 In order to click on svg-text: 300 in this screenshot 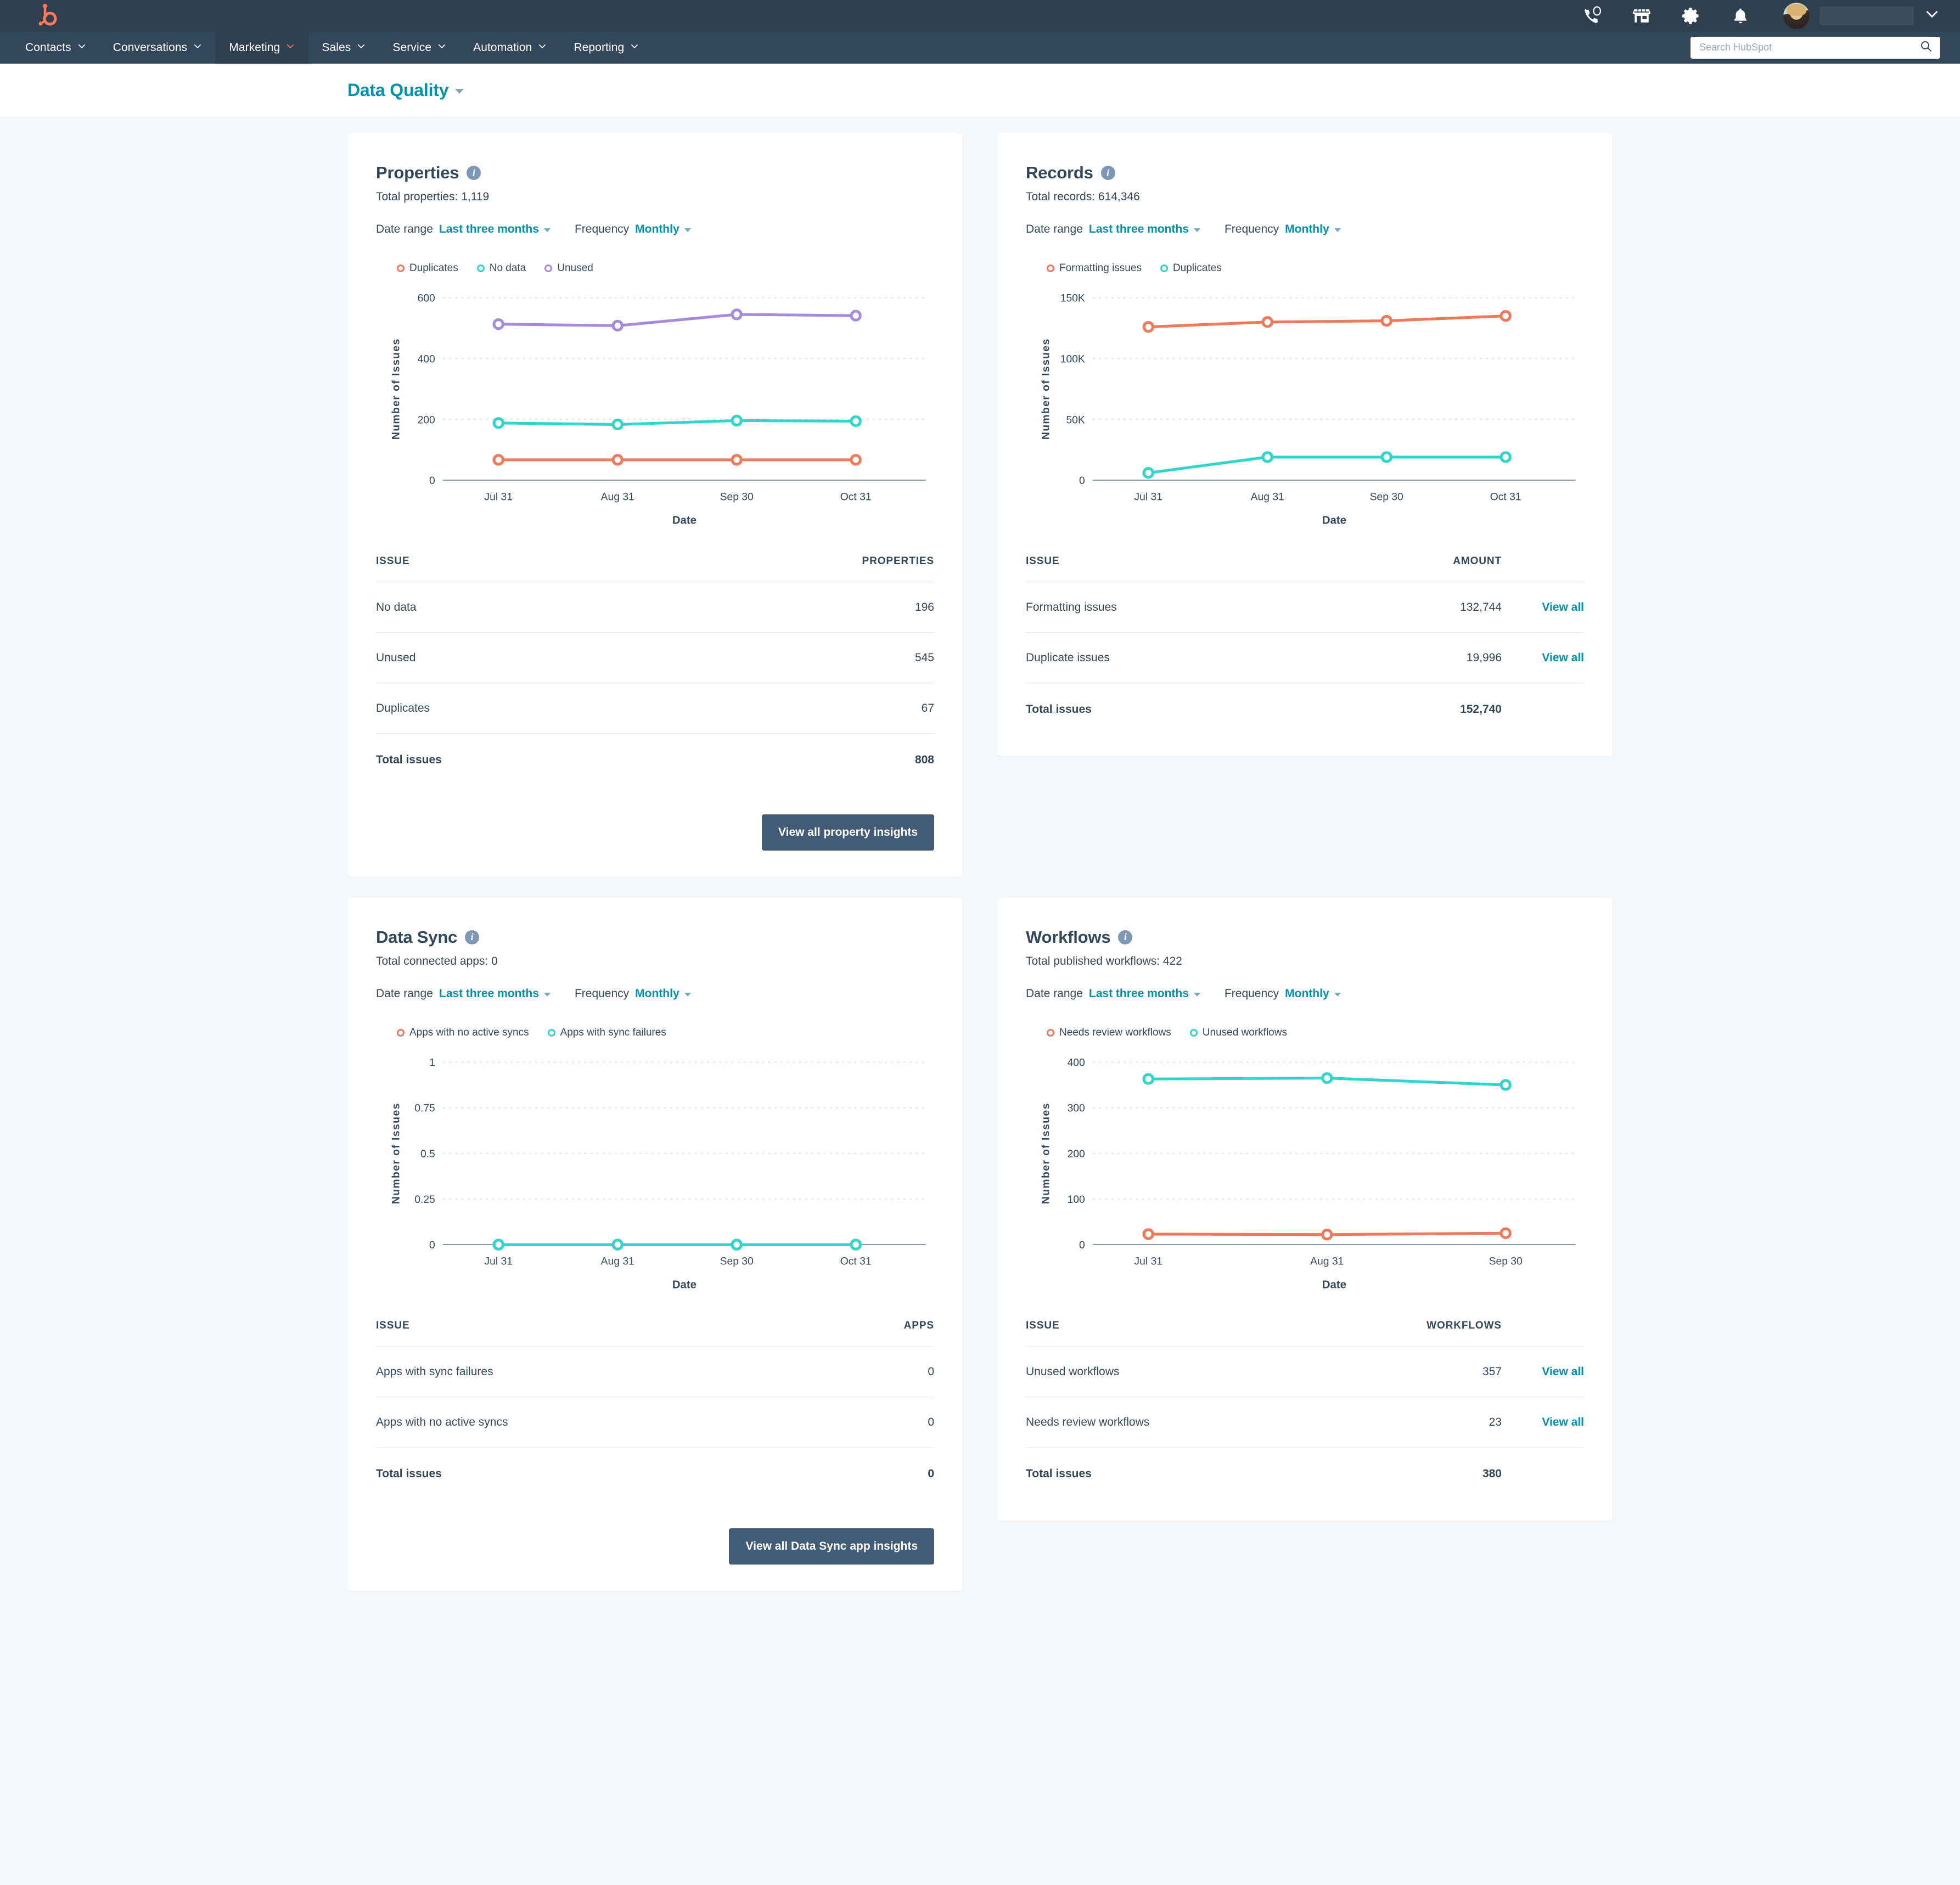, I will do `click(1076, 1109)`.